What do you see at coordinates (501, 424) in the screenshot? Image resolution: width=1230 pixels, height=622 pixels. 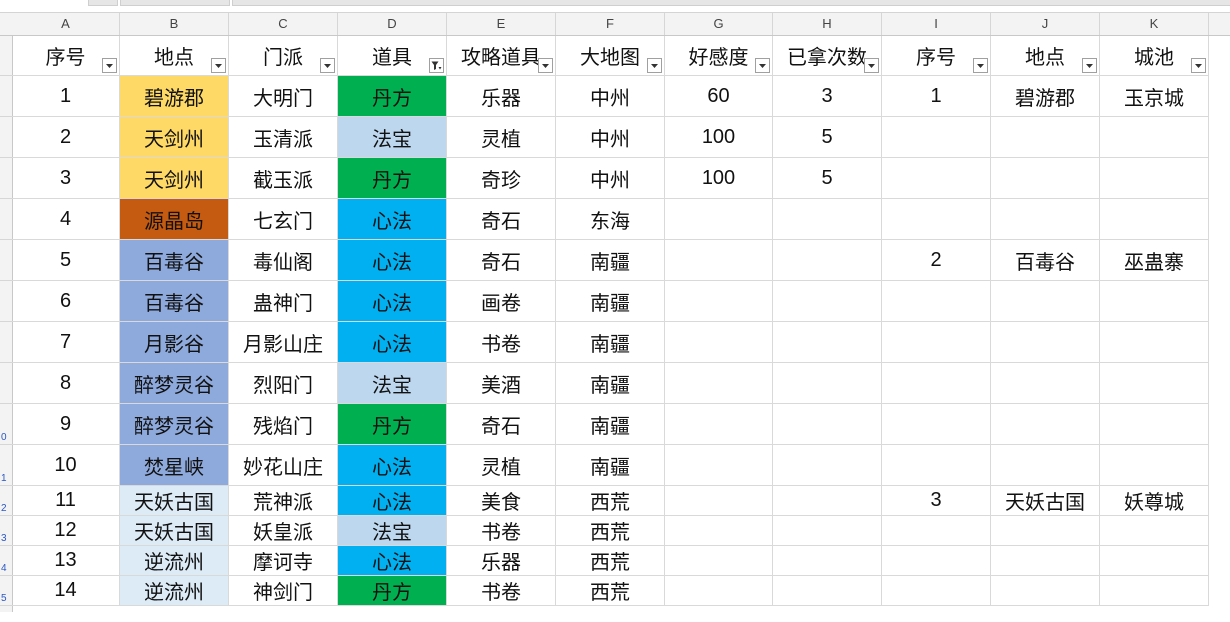 I see `cell-e10: 奇石` at bounding box center [501, 424].